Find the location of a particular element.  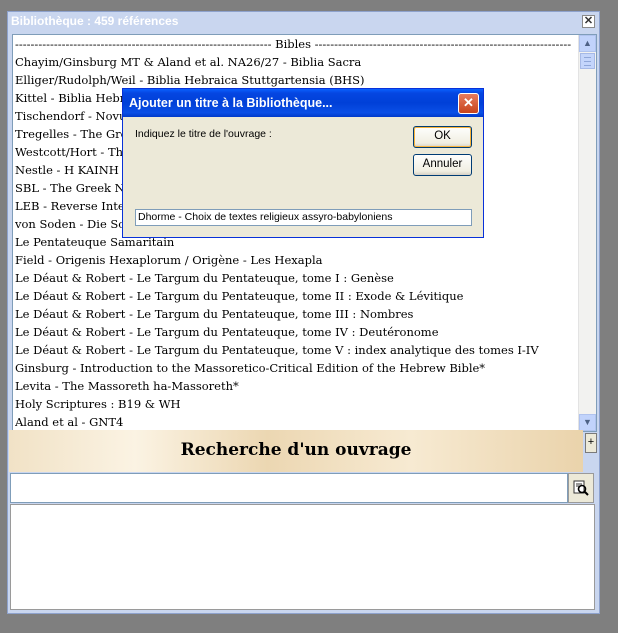

scroll-up-button: ▲ is located at coordinates (587, 43).